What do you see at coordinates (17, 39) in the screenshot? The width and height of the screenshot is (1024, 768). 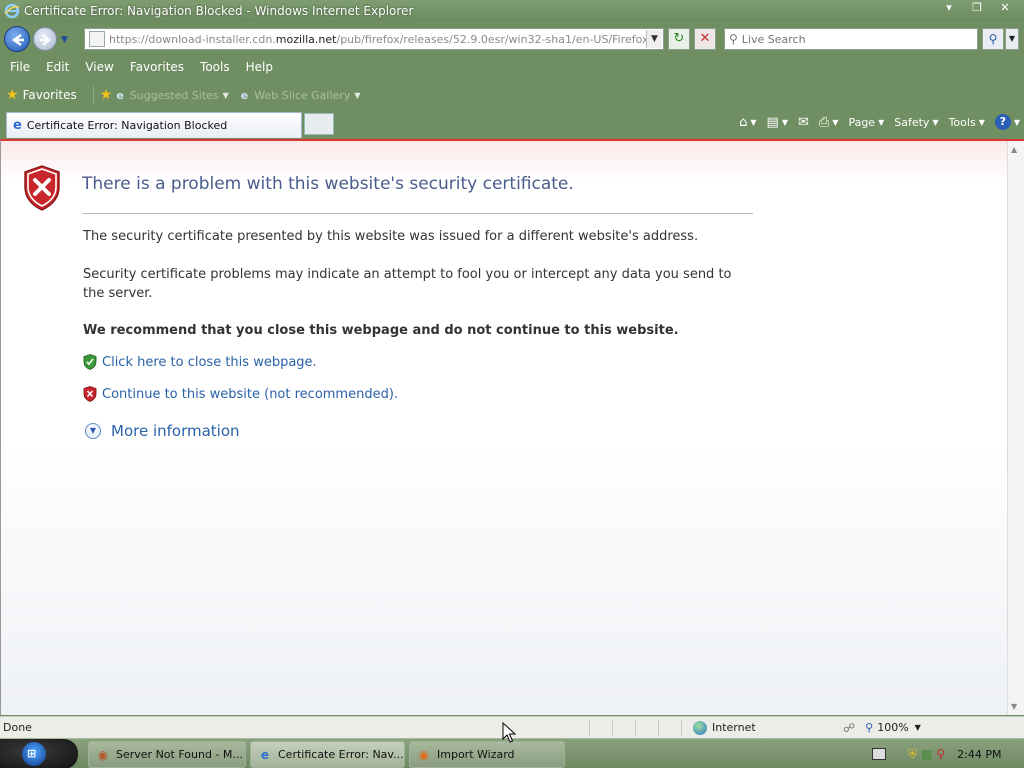 I see `back-button` at bounding box center [17, 39].